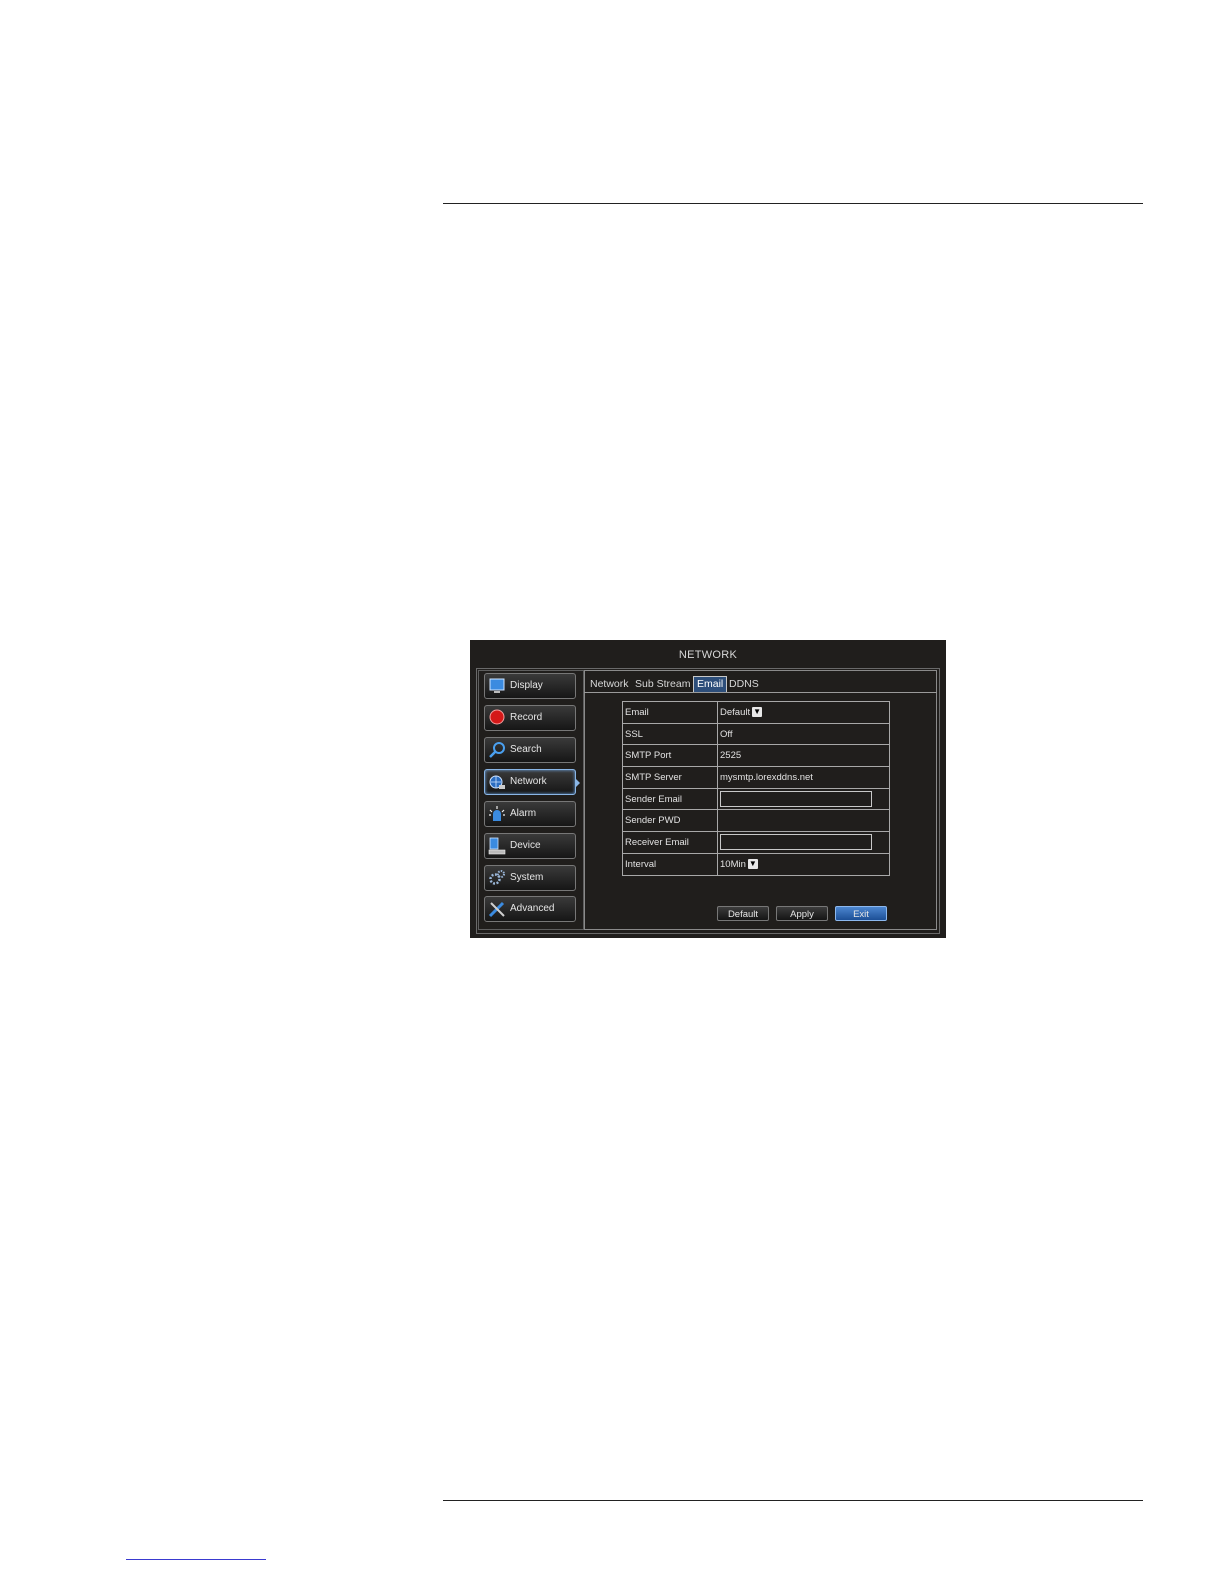  I want to click on tab-email: Email, so click(710, 684).